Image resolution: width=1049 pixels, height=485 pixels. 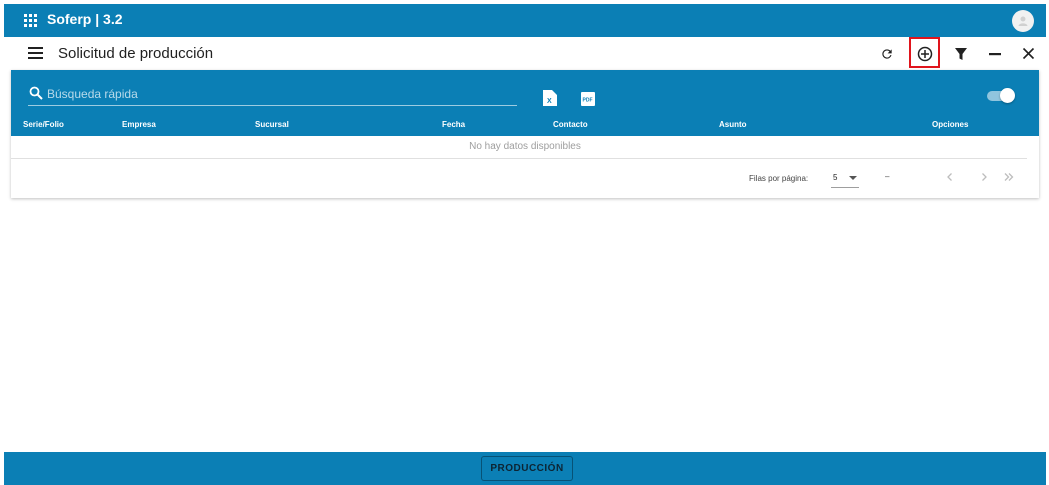 I want to click on next-page-button, so click(x=984, y=177).